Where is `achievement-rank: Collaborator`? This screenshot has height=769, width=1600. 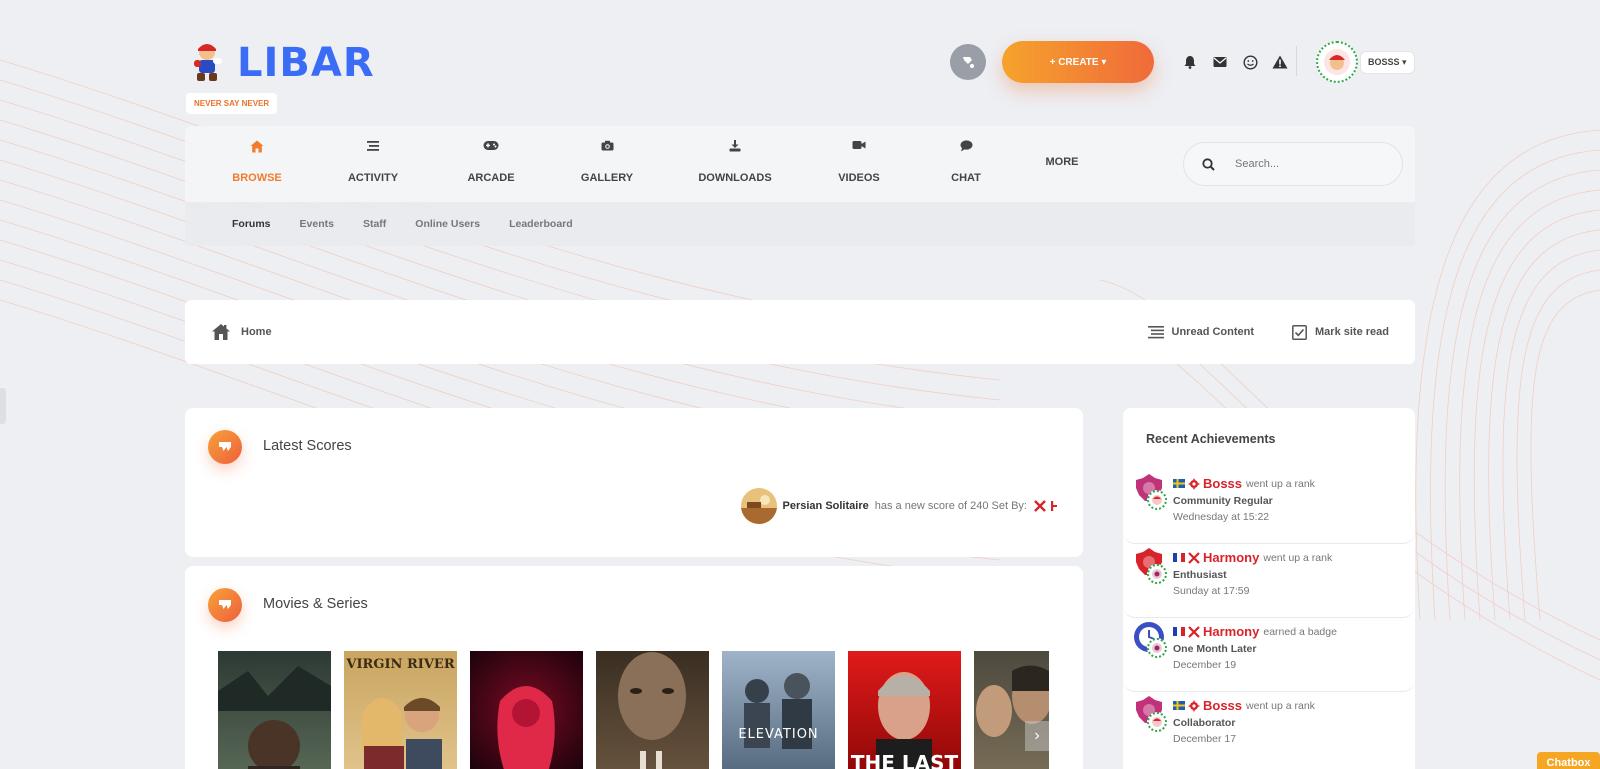 achievement-rank: Collaborator is located at coordinates (1204, 723).